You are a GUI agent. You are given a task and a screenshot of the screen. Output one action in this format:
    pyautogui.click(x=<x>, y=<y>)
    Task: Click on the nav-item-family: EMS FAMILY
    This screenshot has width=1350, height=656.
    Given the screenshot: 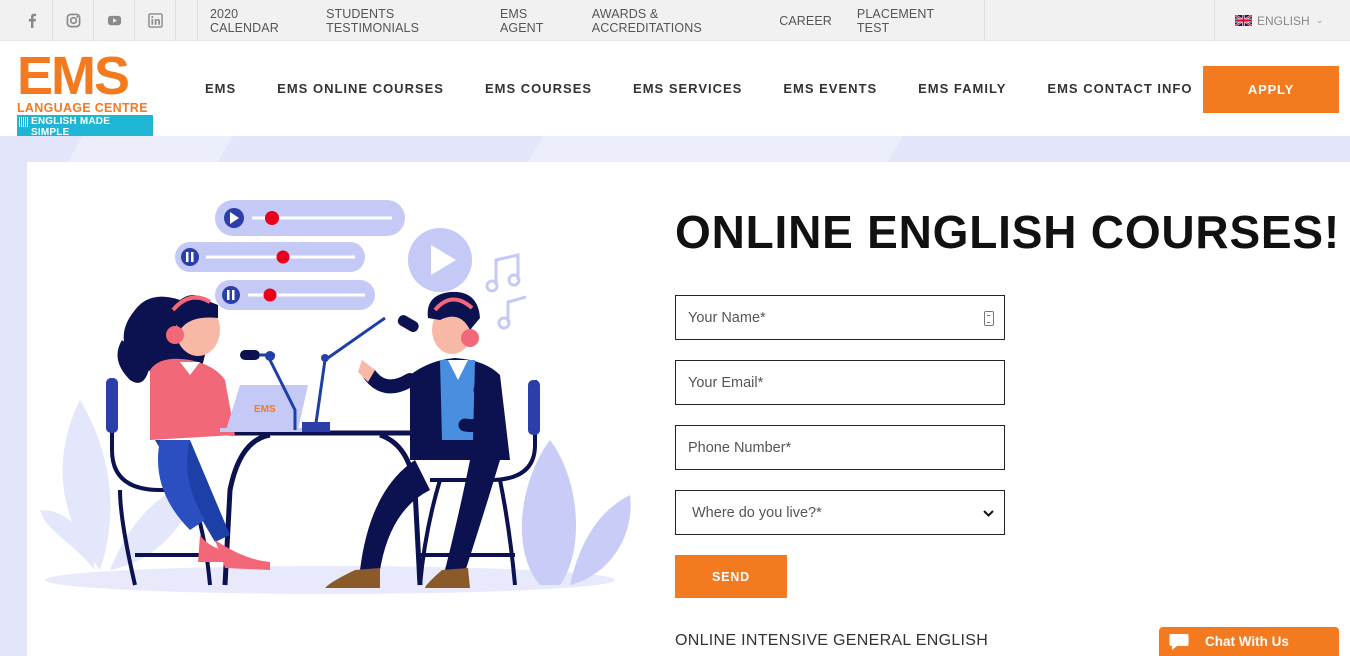 What is the action you would take?
    pyautogui.click(x=962, y=88)
    